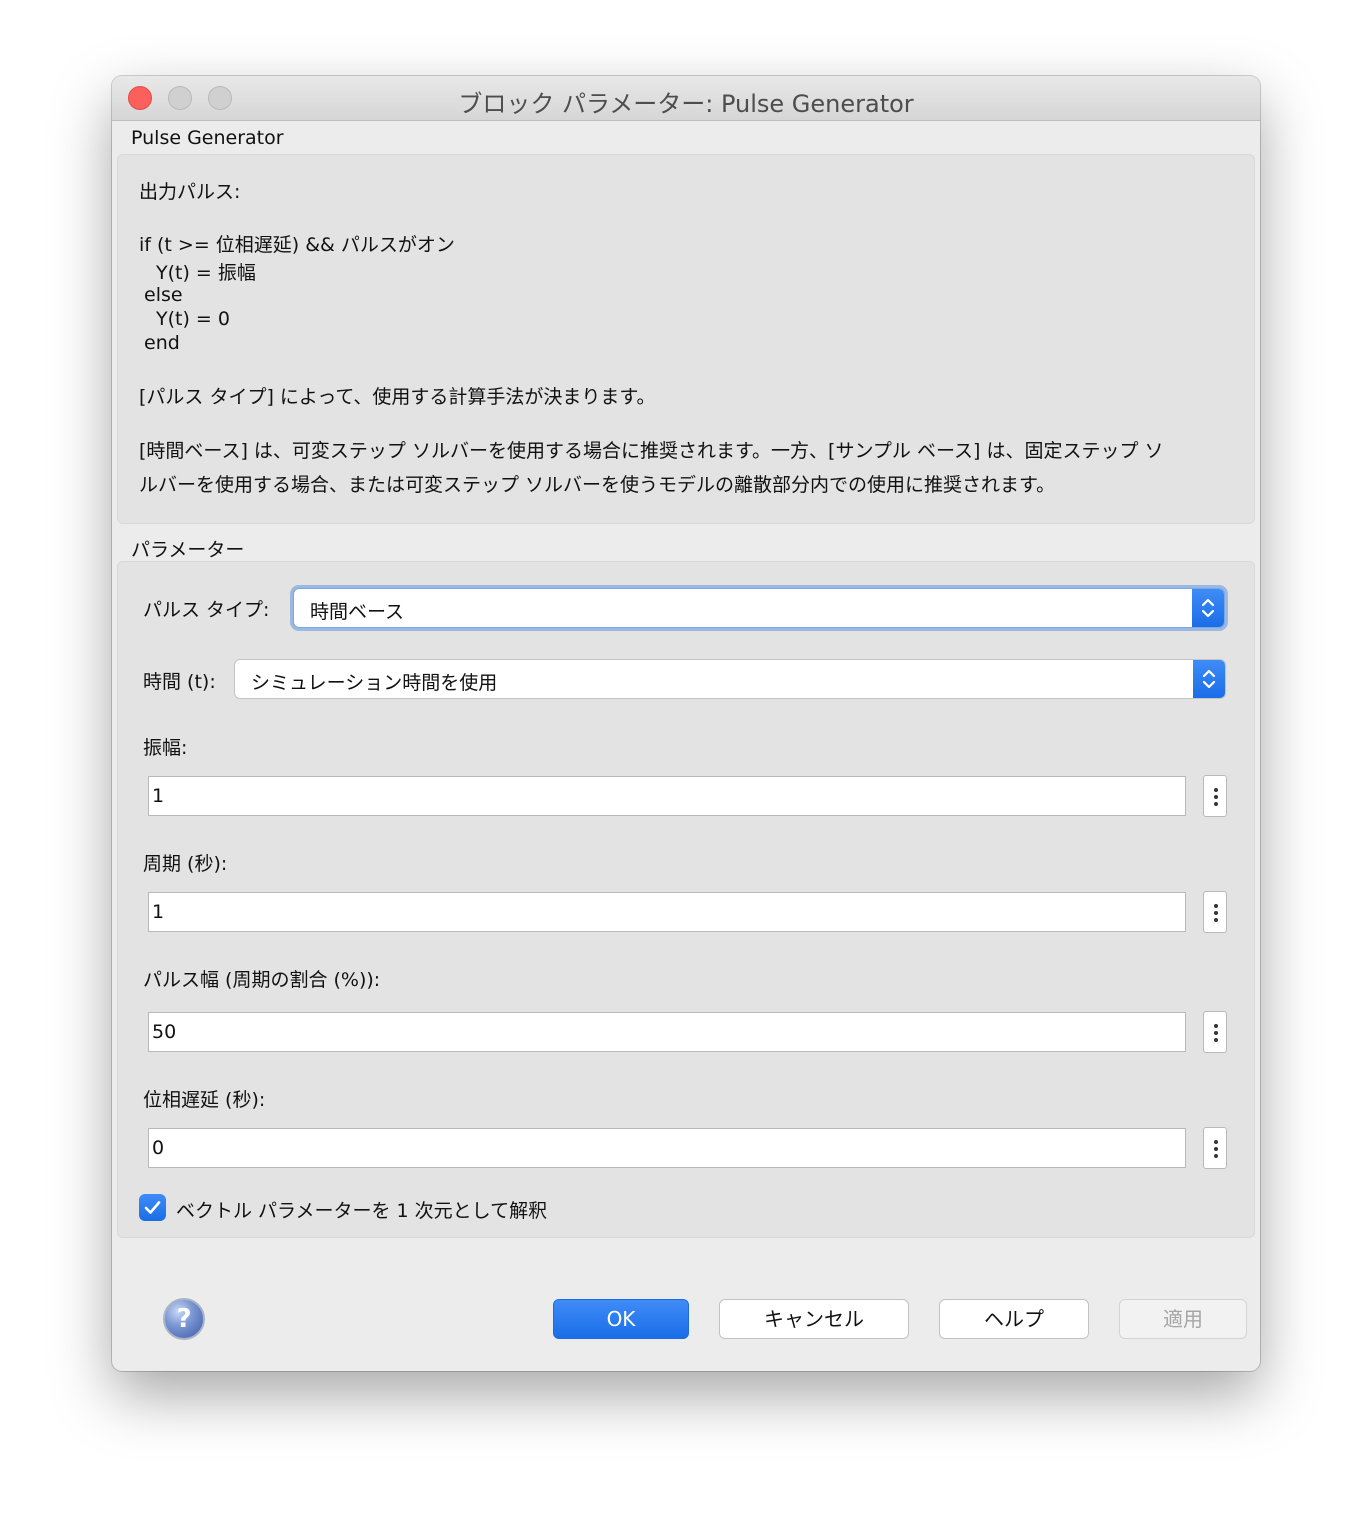  What do you see at coordinates (297, 245) in the screenshot?
I see `code-line: if (t >= 位相遅延) && パルスがオン` at bounding box center [297, 245].